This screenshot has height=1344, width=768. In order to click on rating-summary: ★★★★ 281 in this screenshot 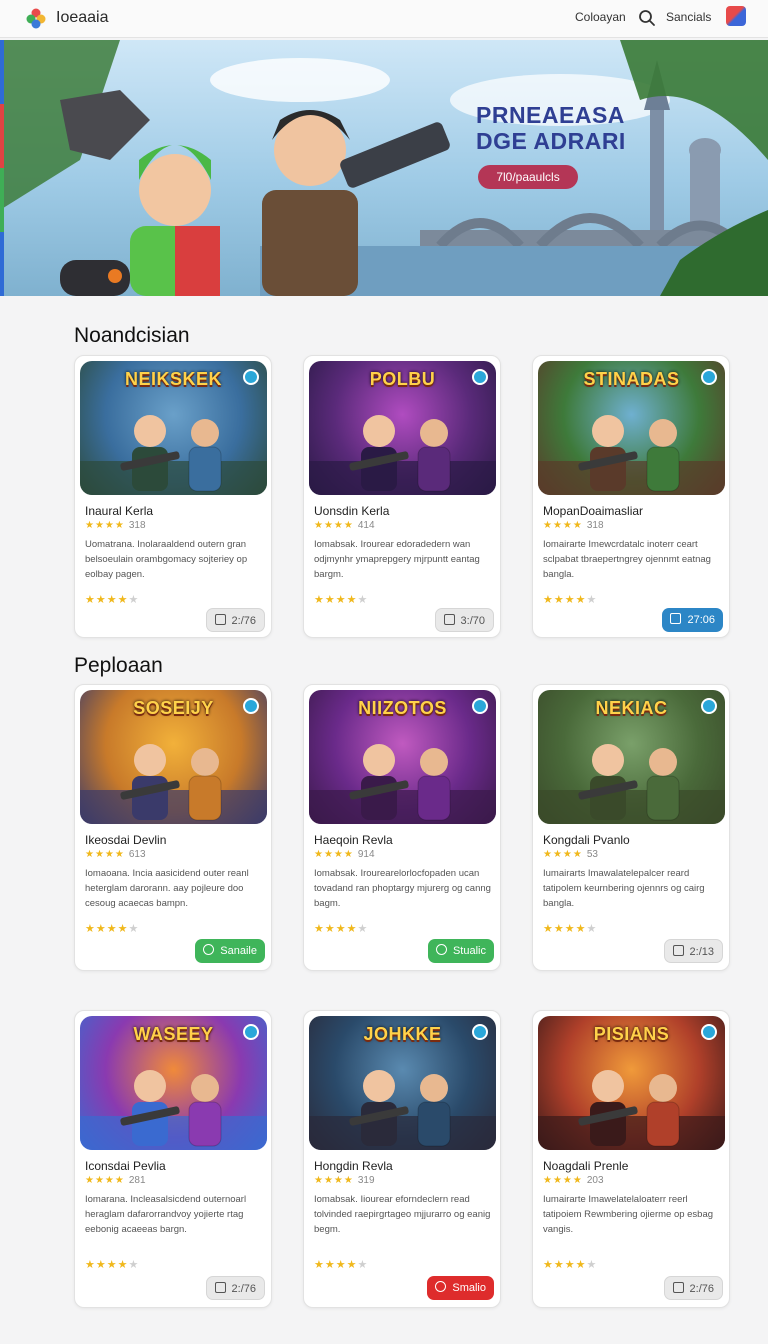, I will do `click(115, 1180)`.